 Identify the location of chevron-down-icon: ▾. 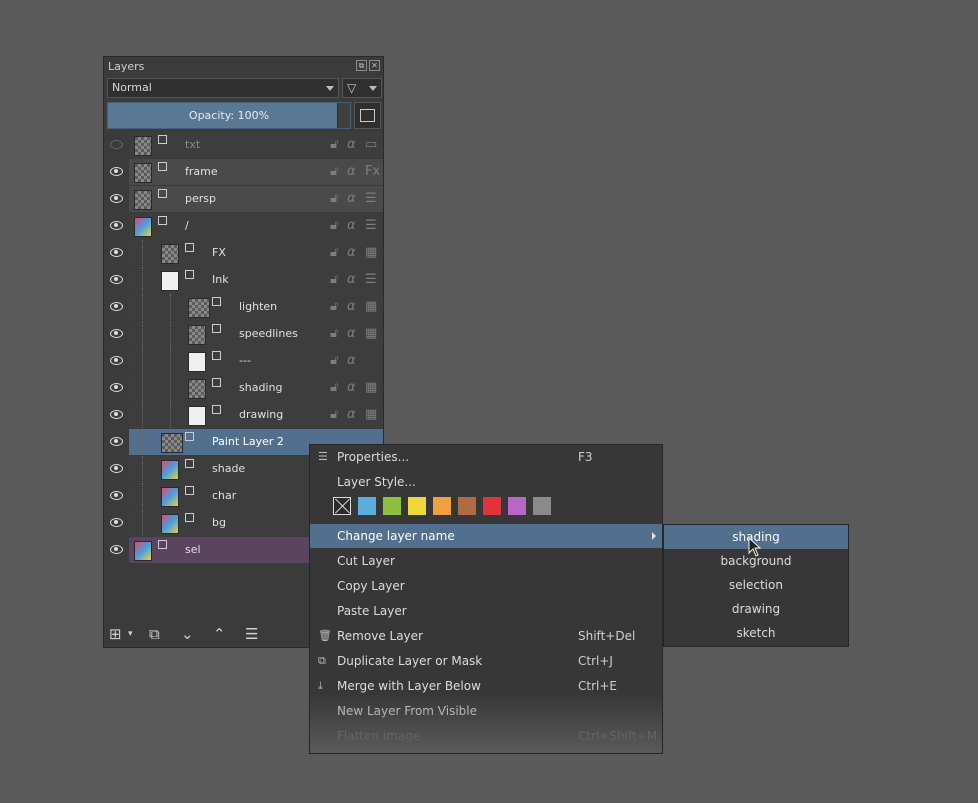
(130, 634).